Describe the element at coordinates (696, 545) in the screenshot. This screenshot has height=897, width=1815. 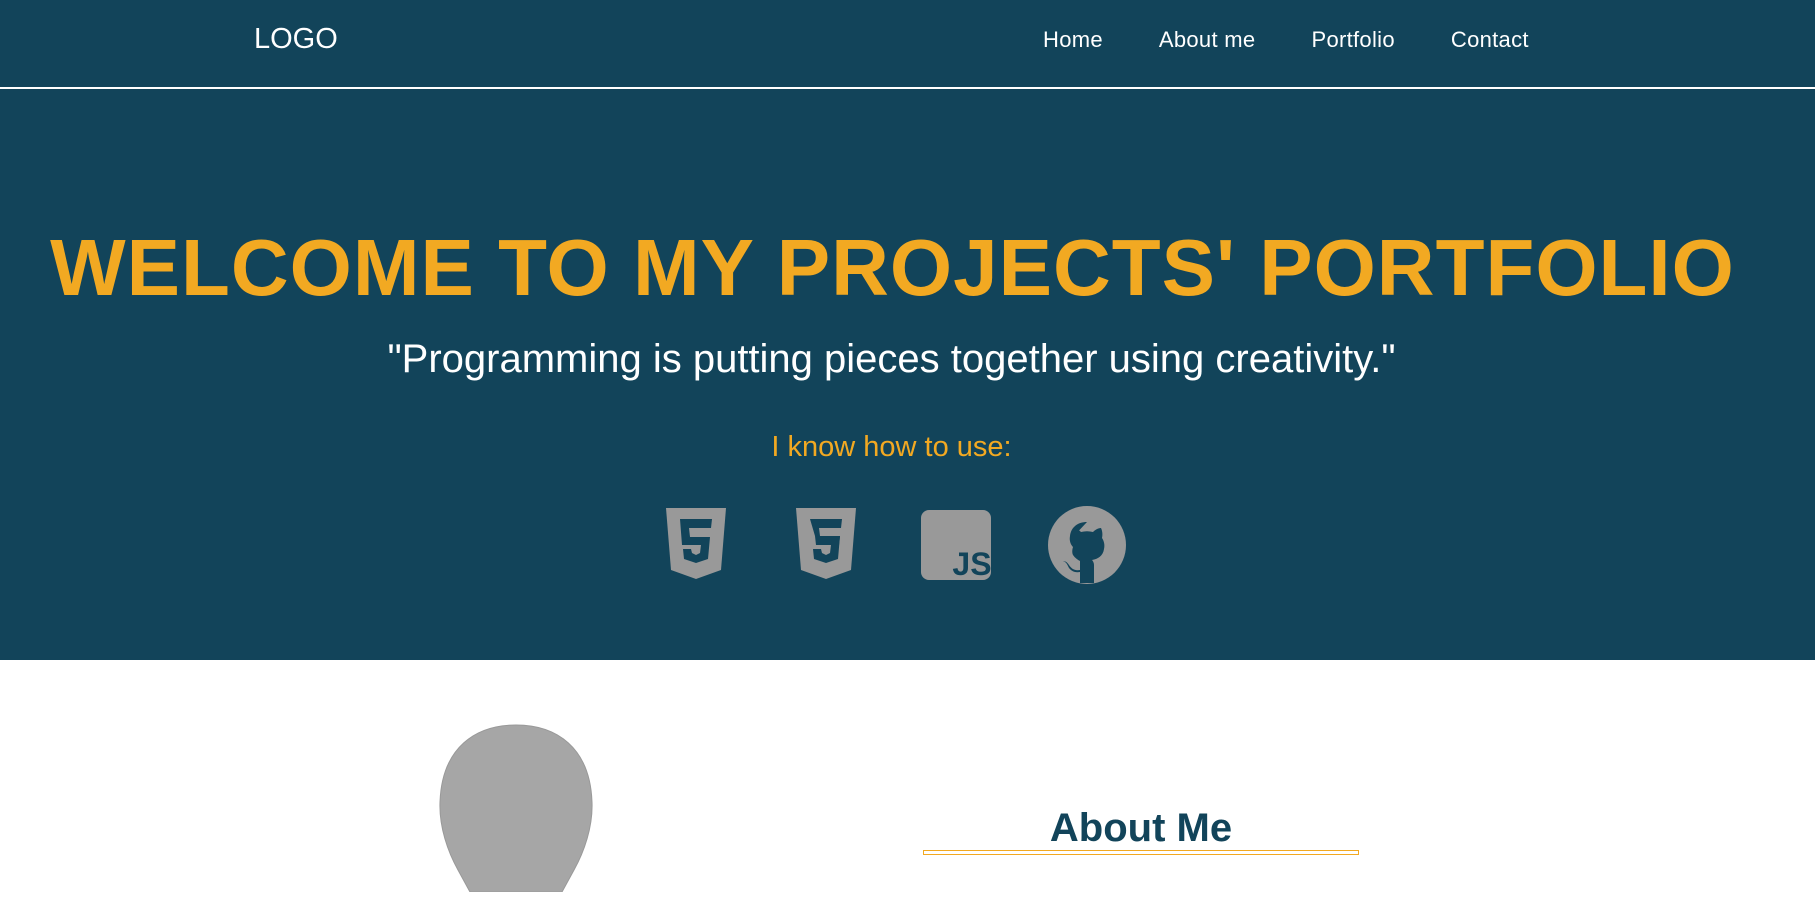
I see `html5-icon` at that location.